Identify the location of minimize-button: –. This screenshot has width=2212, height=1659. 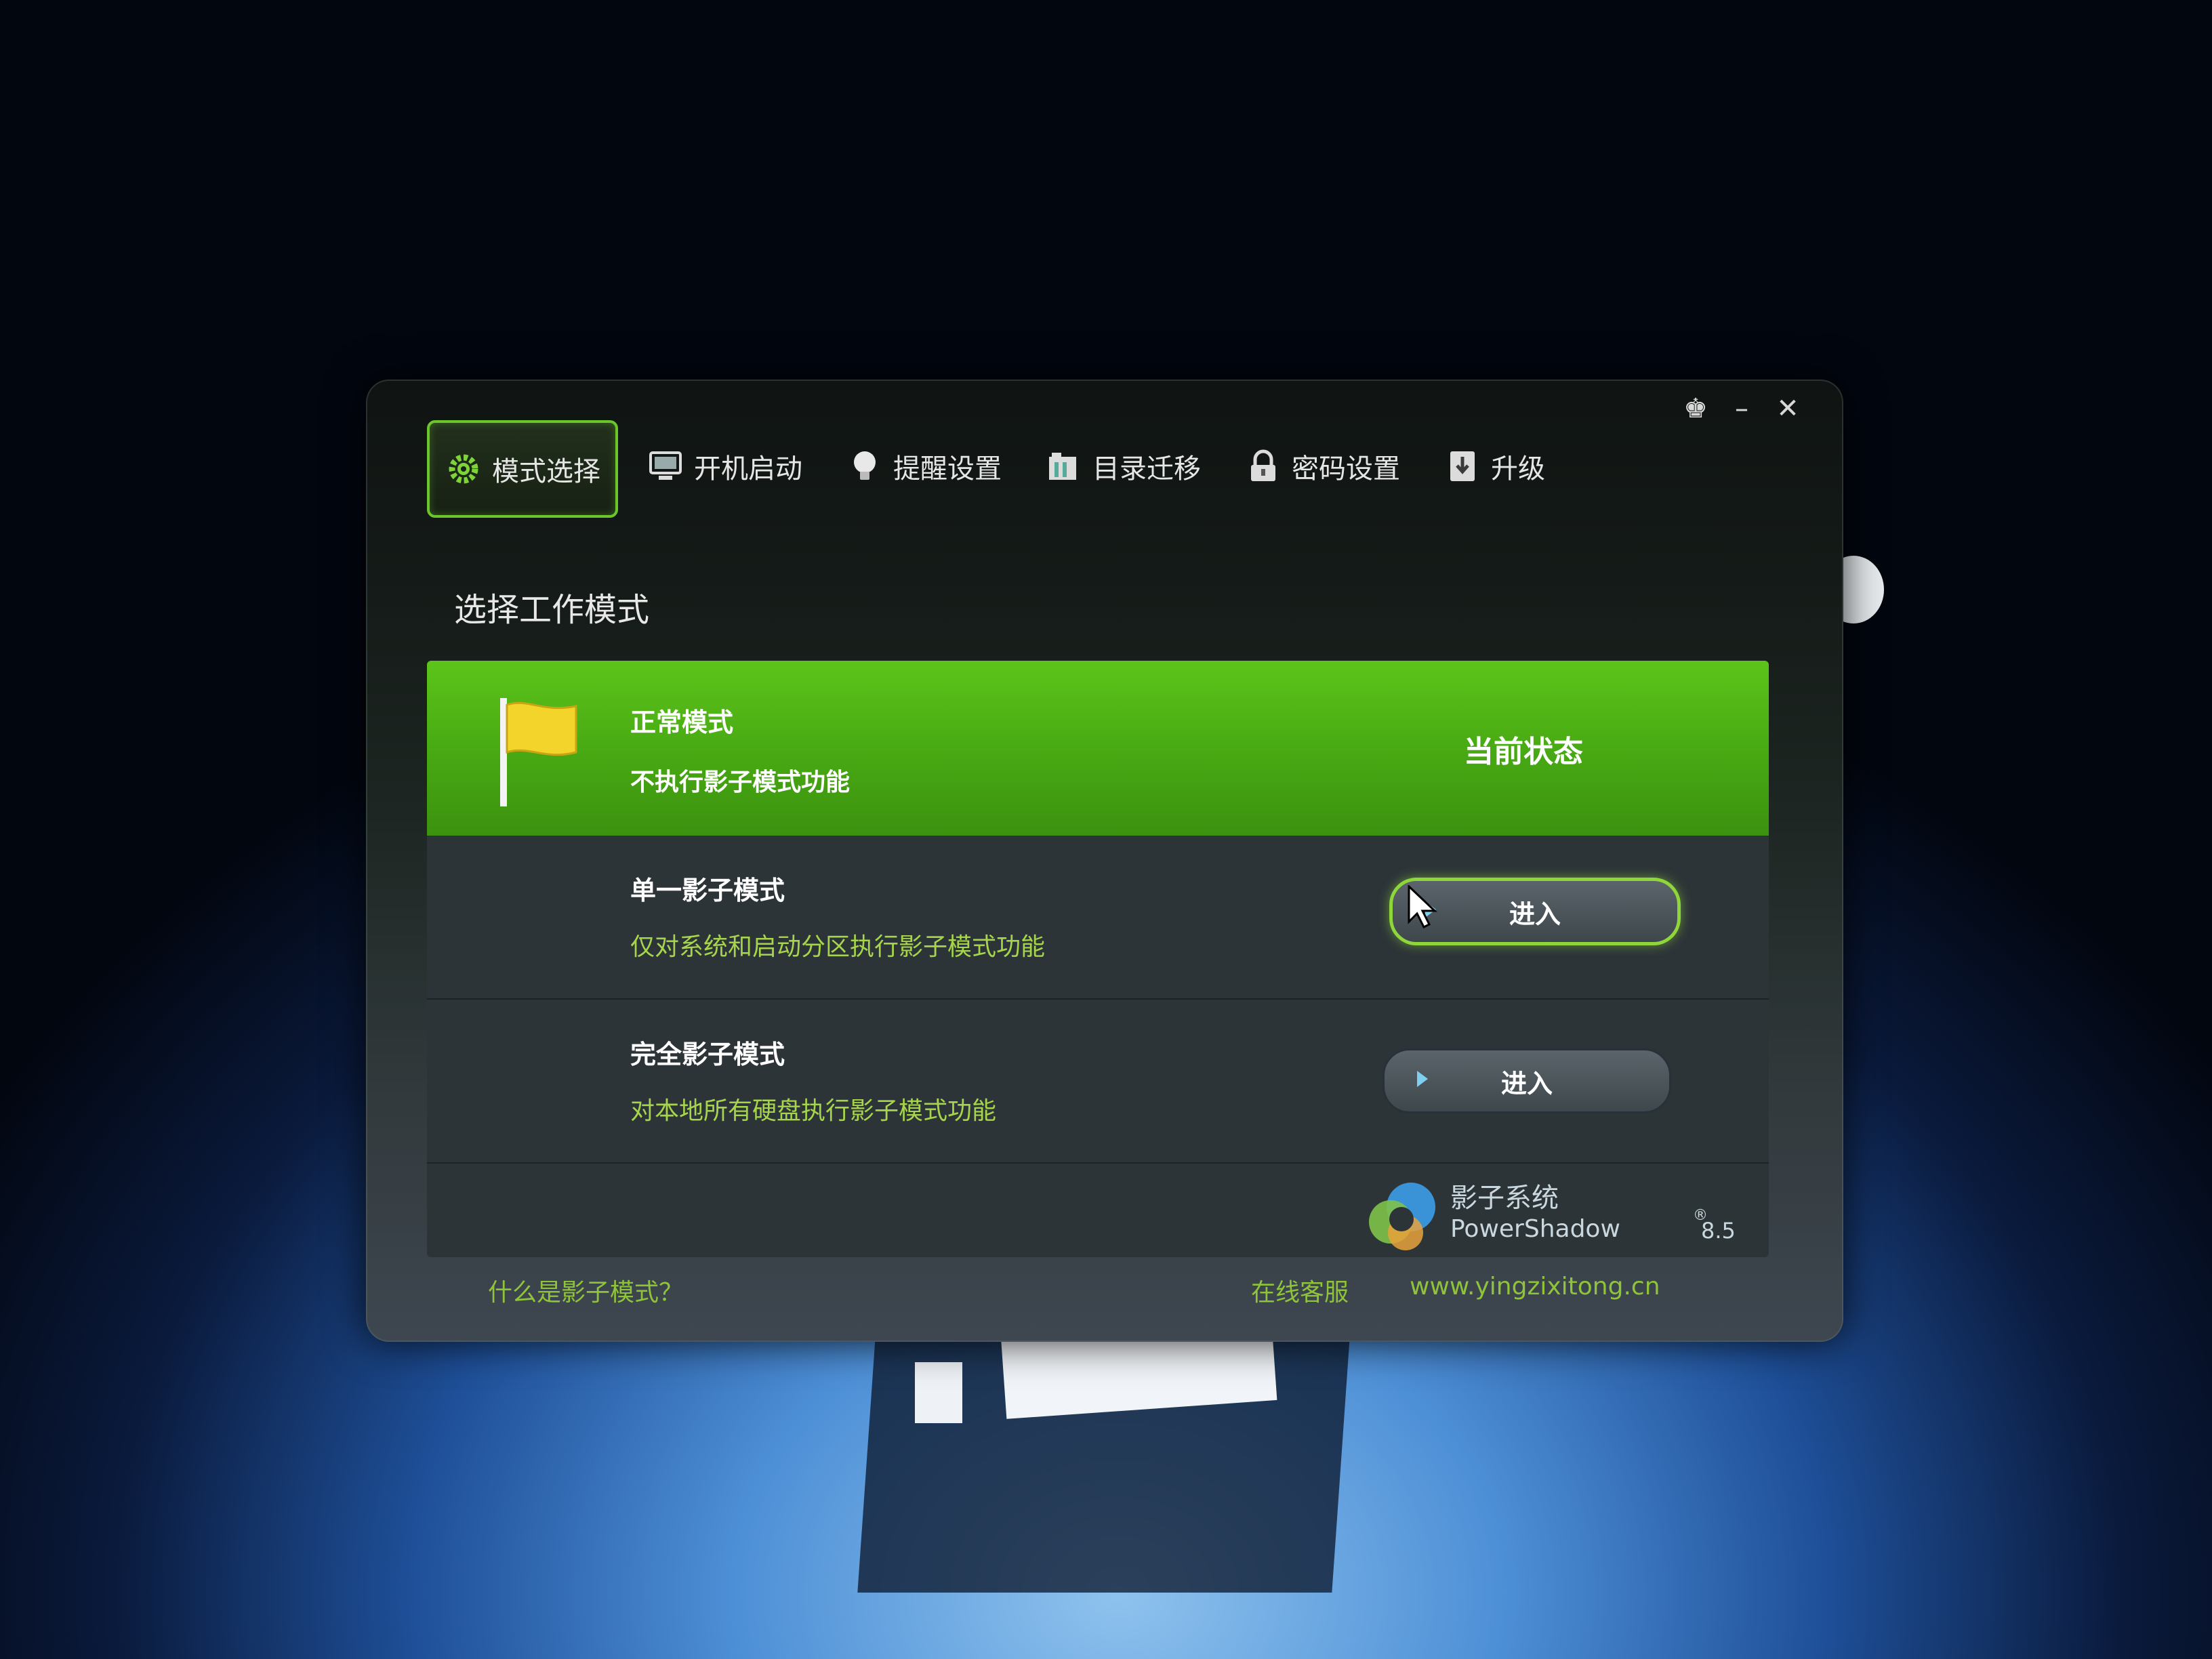
(1742, 408).